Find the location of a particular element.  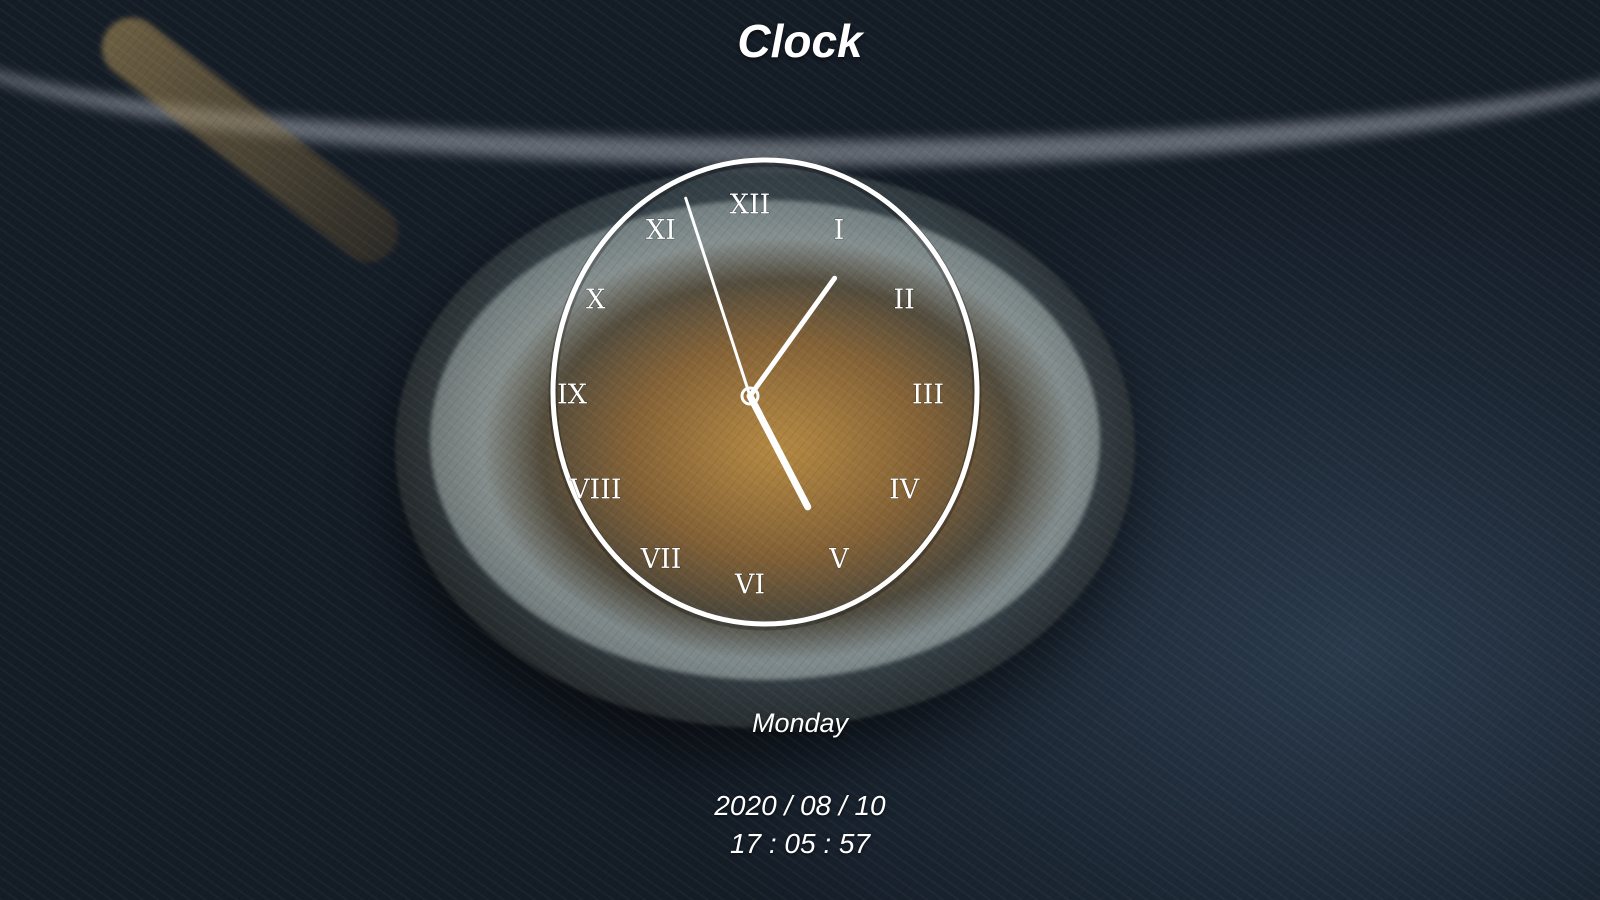

clock-numeral-ix: IX is located at coordinates (572, 395).